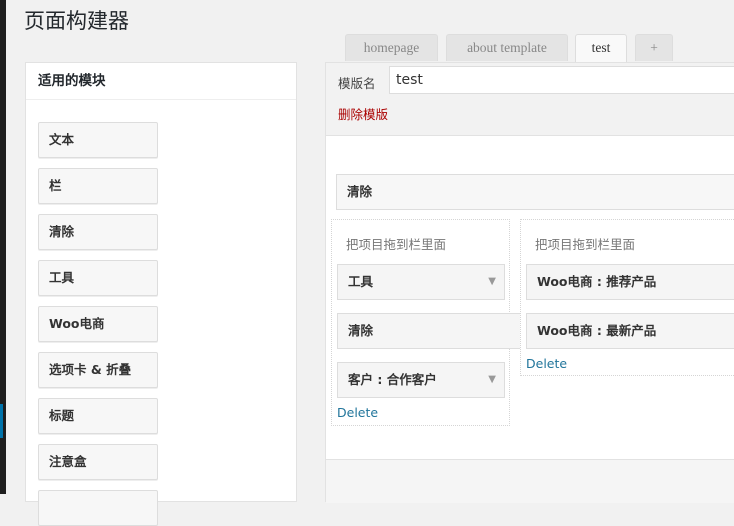 The image size is (734, 526). I want to click on column-2-item-featured-products: Woo电商 : 推荐产品, so click(630, 282).